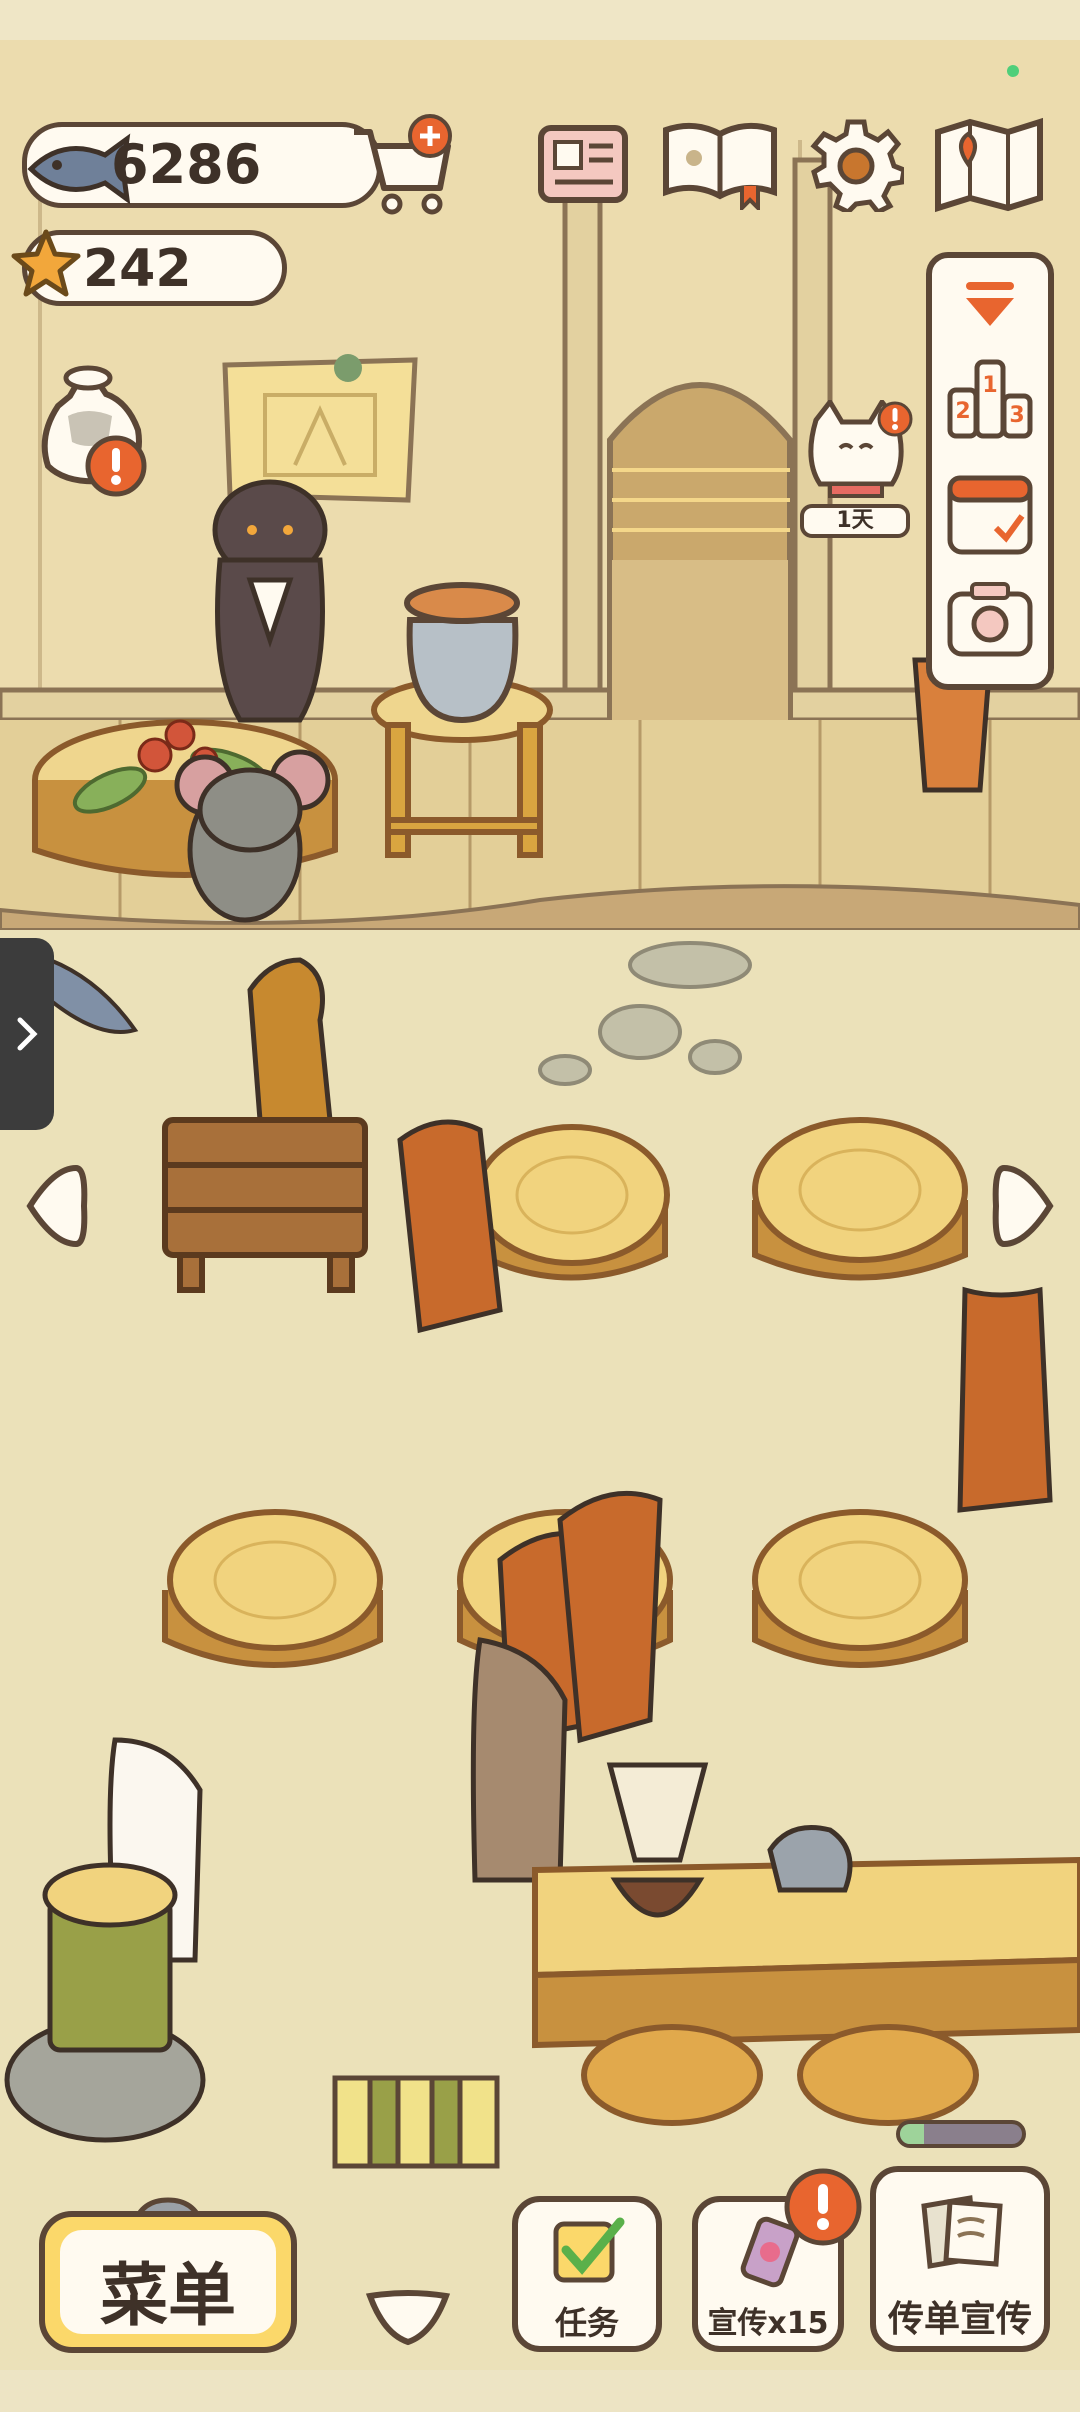 The height and width of the screenshot is (2412, 1080). I want to click on fish-counter: 6286, so click(202, 165).